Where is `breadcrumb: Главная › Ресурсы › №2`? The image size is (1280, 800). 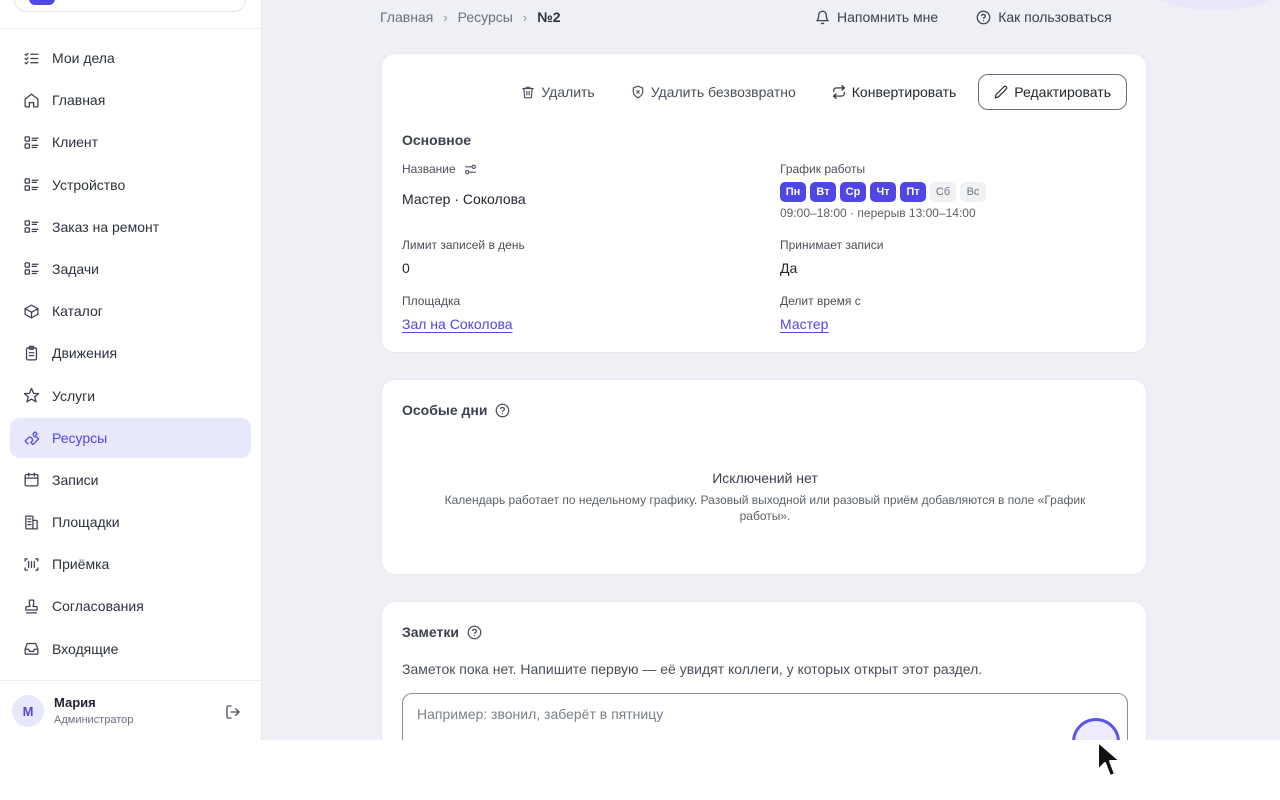 breadcrumb: Главная › Ресурсы › №2 is located at coordinates (470, 17).